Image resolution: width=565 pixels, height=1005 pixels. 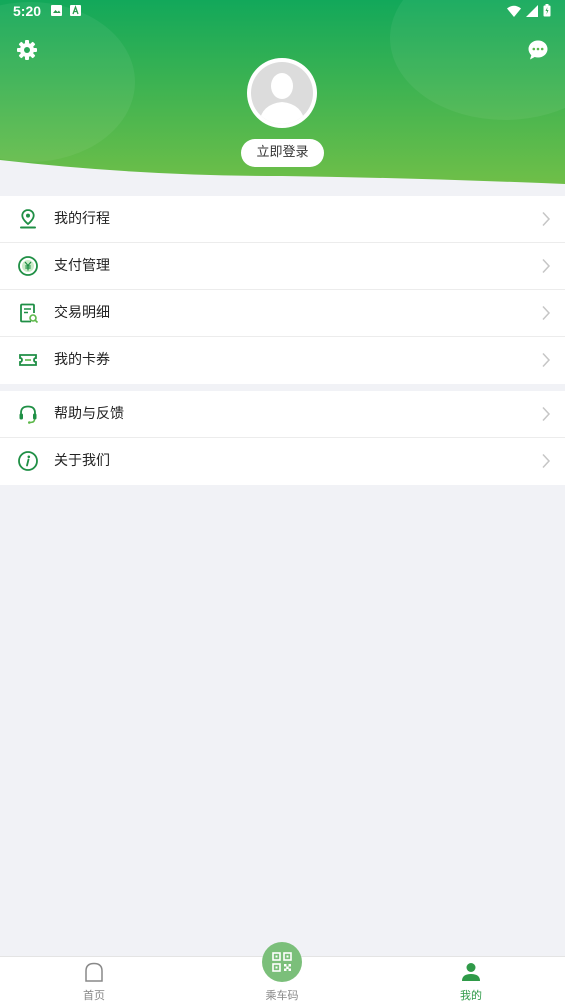 What do you see at coordinates (282, 995) in the screenshot?
I see `nav-label: 乘车码` at bounding box center [282, 995].